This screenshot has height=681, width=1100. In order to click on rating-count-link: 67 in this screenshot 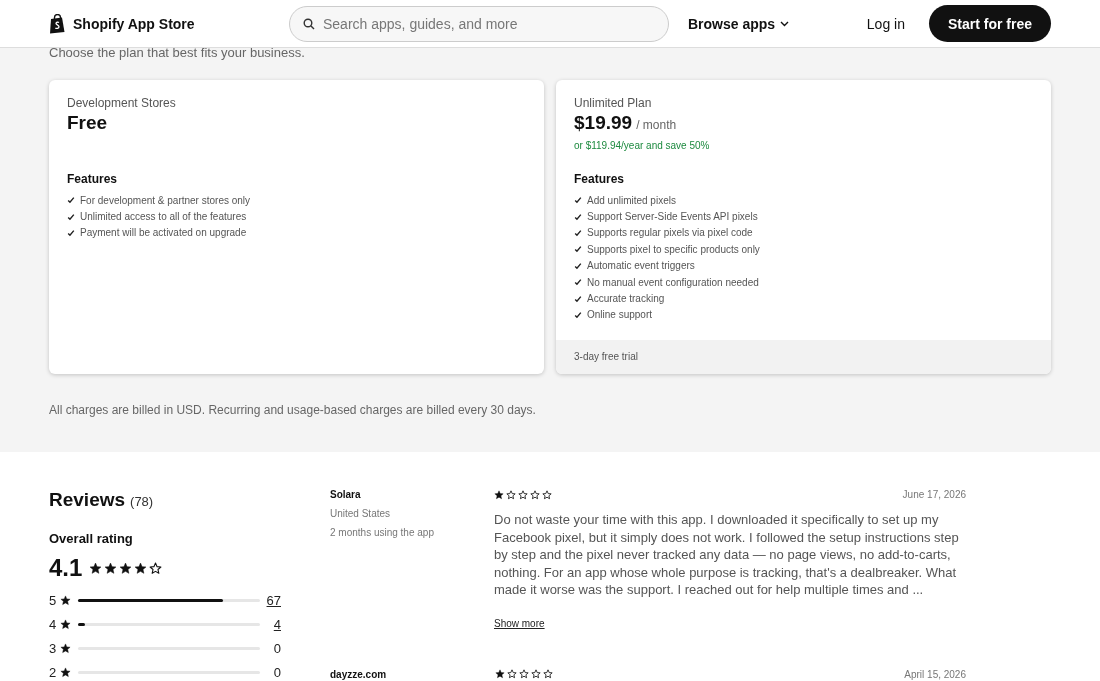, I will do `click(273, 600)`.